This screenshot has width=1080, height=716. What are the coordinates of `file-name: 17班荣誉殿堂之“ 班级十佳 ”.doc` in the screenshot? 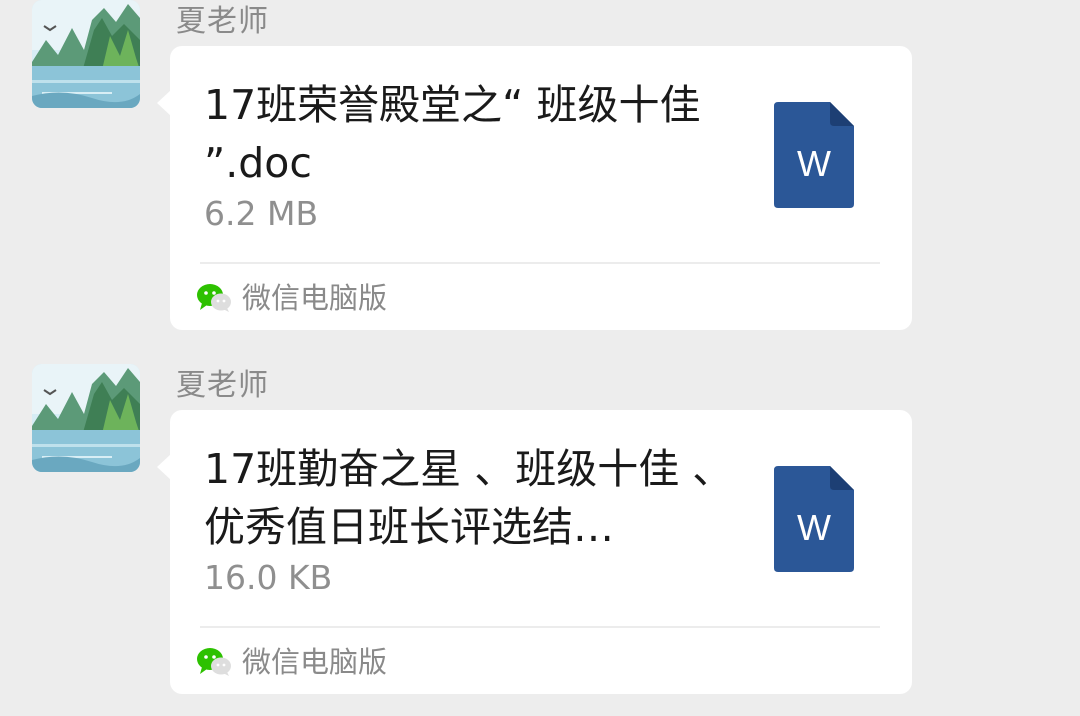 It's located at (452, 134).